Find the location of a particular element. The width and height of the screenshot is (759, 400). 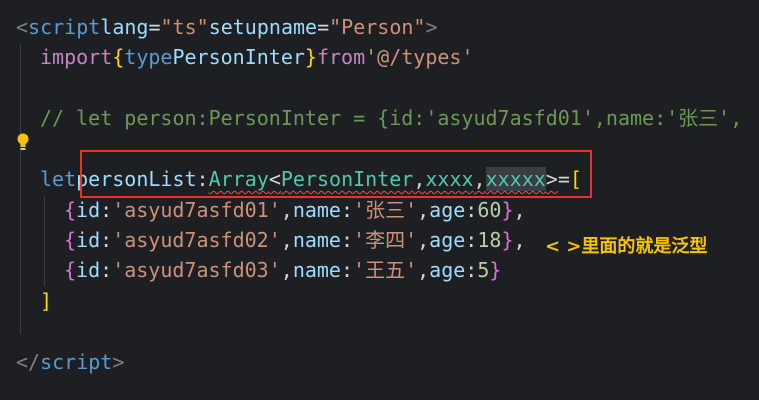

token: '张三' is located at coordinates (385, 210).